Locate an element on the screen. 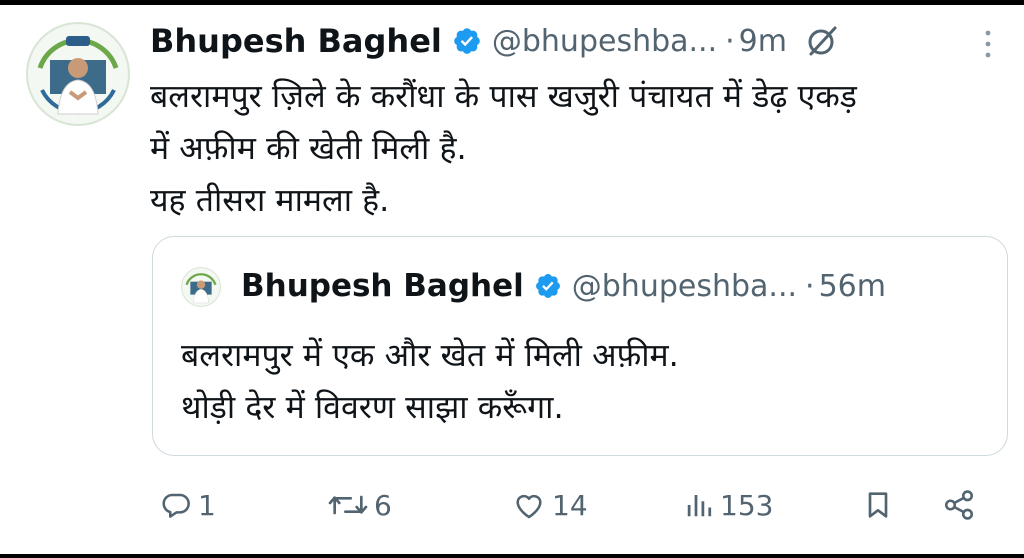 This screenshot has width=1024, height=558. bookmark-button is located at coordinates (878, 505).